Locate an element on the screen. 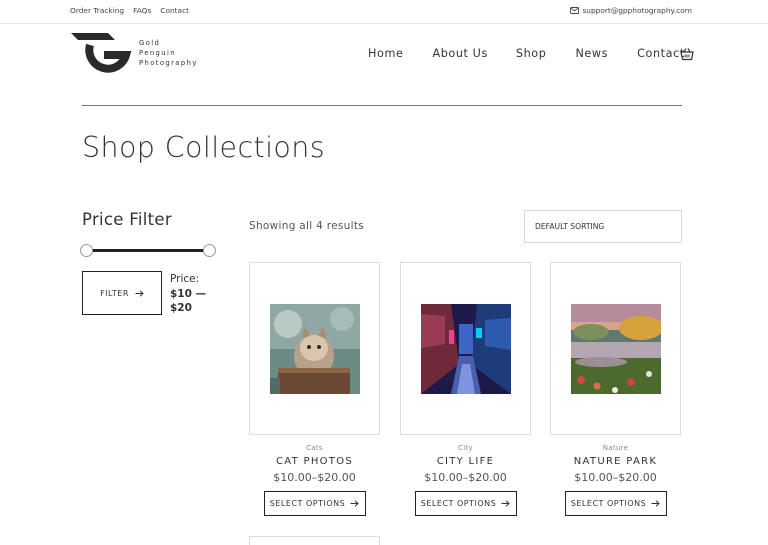 This screenshot has height=545, width=768. header-divider is located at coordinates (382, 105).